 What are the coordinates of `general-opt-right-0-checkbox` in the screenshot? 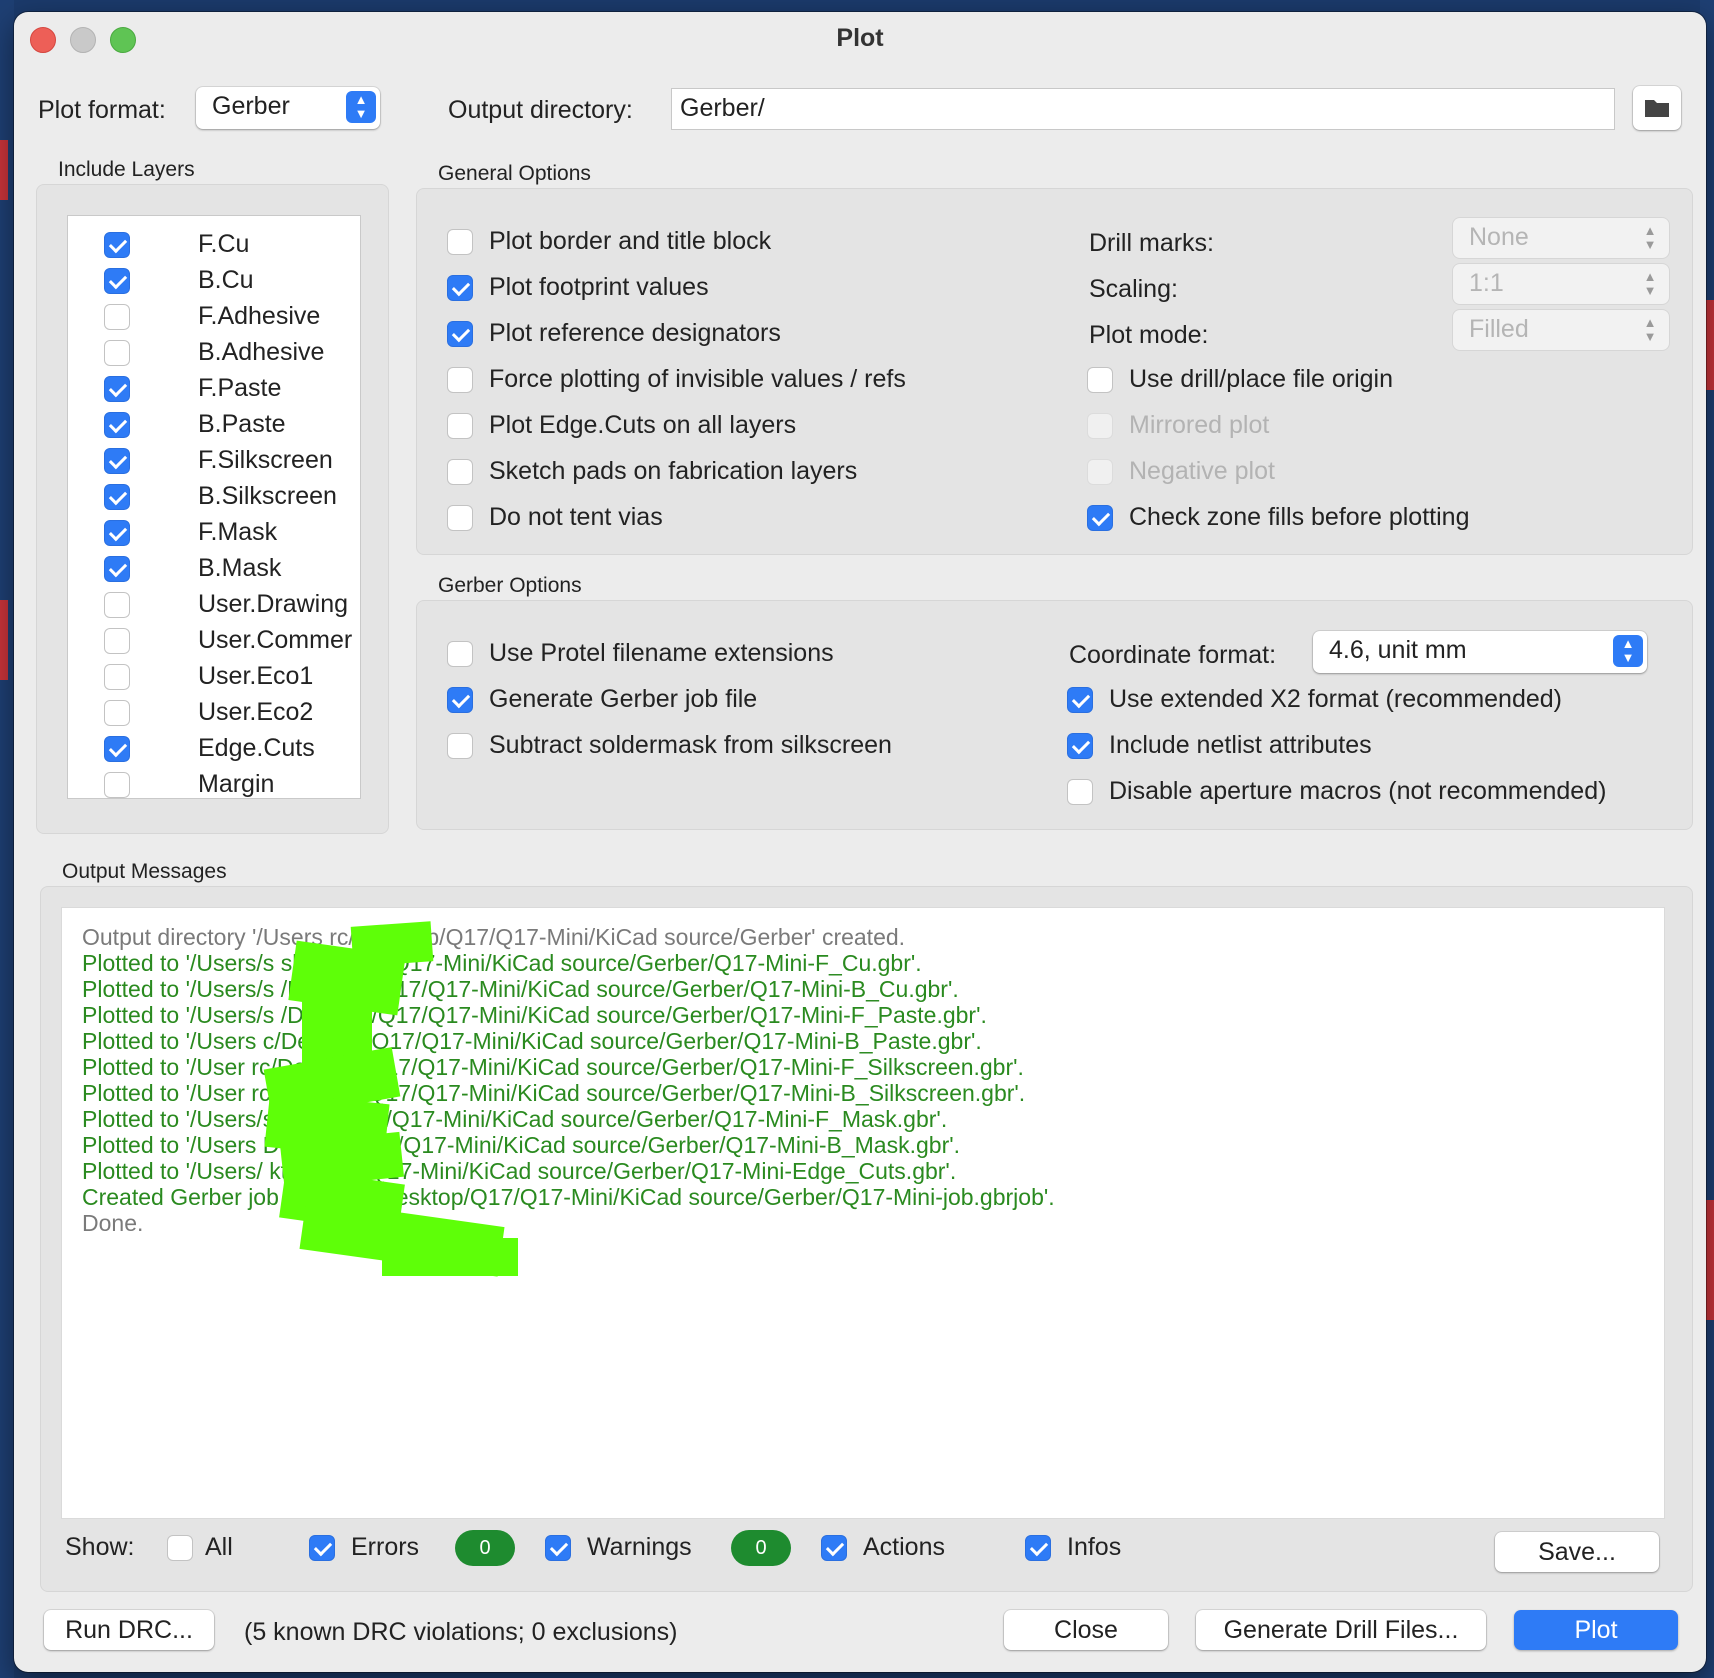 It's located at (1100, 380).